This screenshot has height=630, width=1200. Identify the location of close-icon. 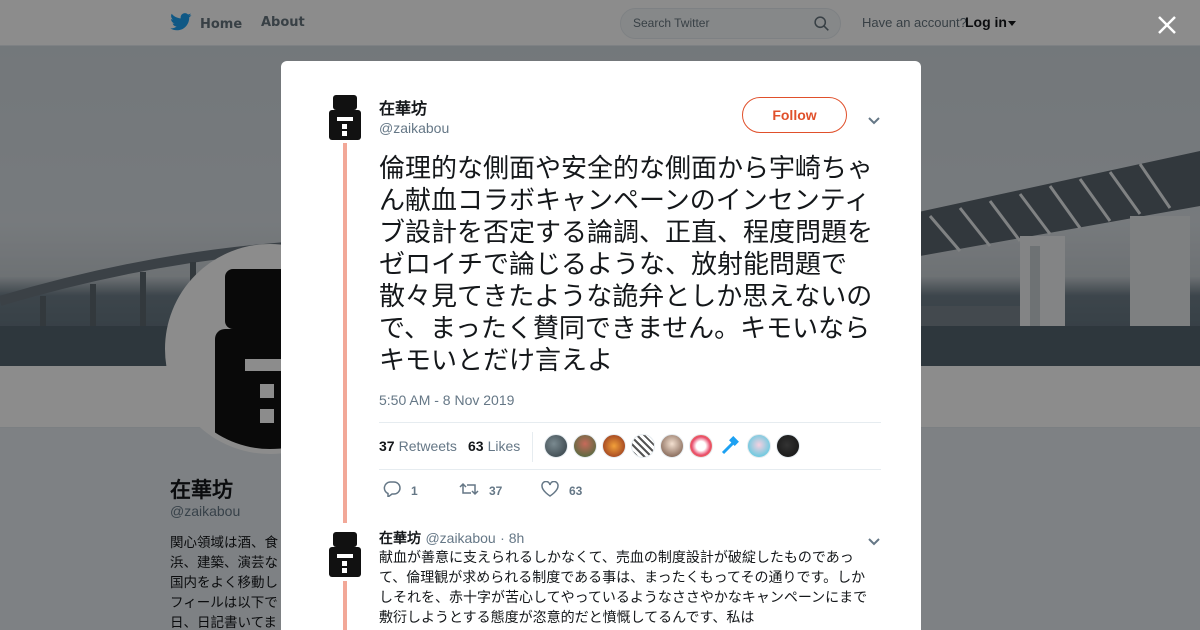
(1167, 25).